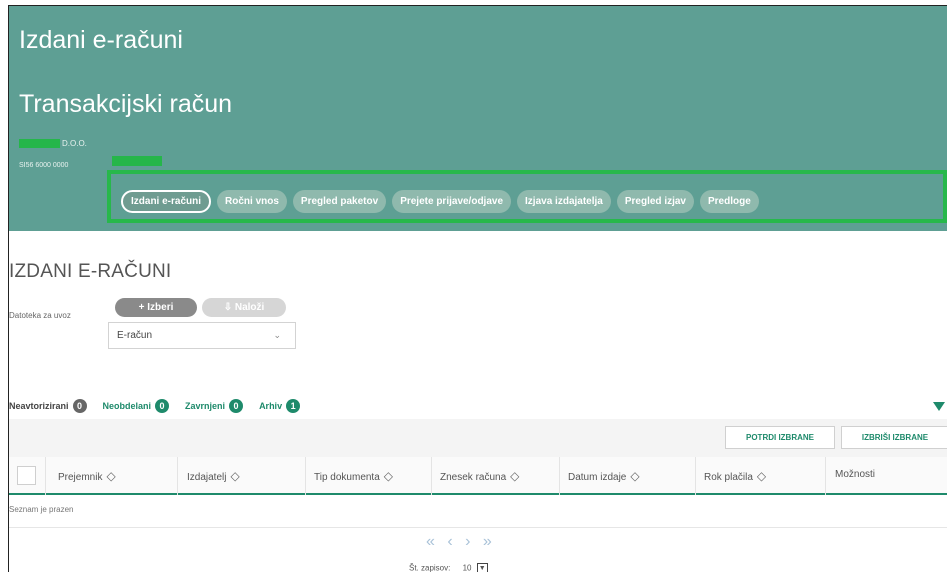 The image size is (947, 572). I want to click on column-header-datum-izdaje: Datum izdaje ◇, so click(604, 476).